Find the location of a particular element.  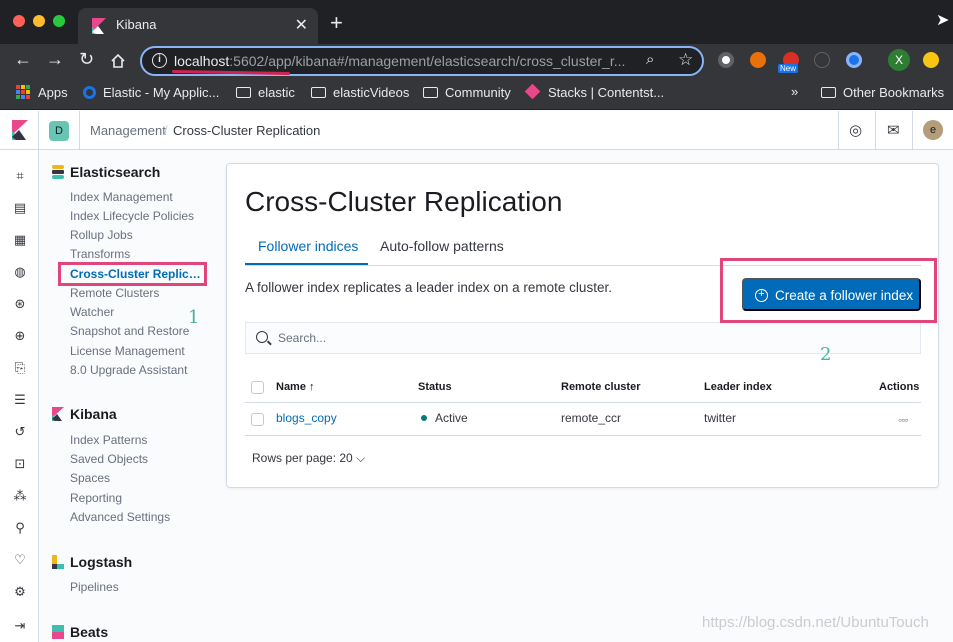

search-input is located at coordinates (578, 338).